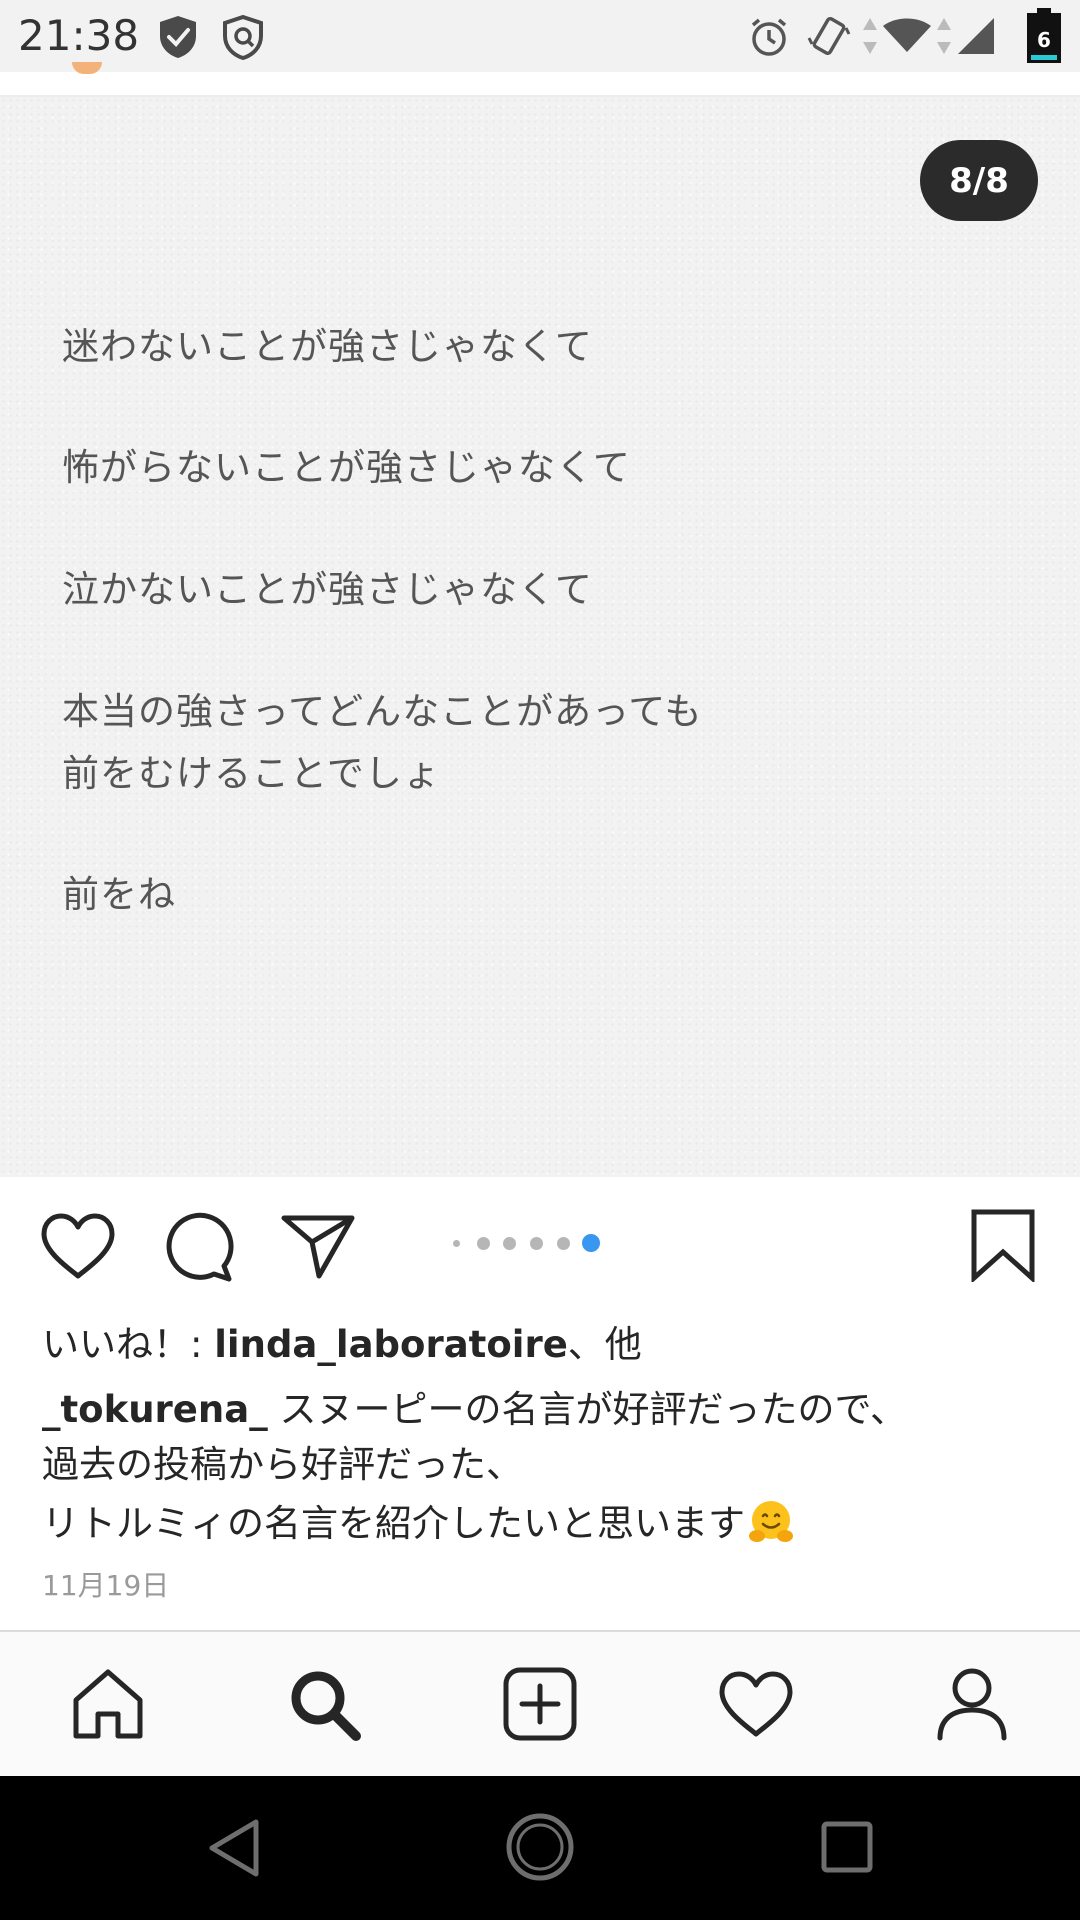  Describe the element at coordinates (771, 1522) in the screenshot. I see `hugging-face-emoji-icon` at that location.